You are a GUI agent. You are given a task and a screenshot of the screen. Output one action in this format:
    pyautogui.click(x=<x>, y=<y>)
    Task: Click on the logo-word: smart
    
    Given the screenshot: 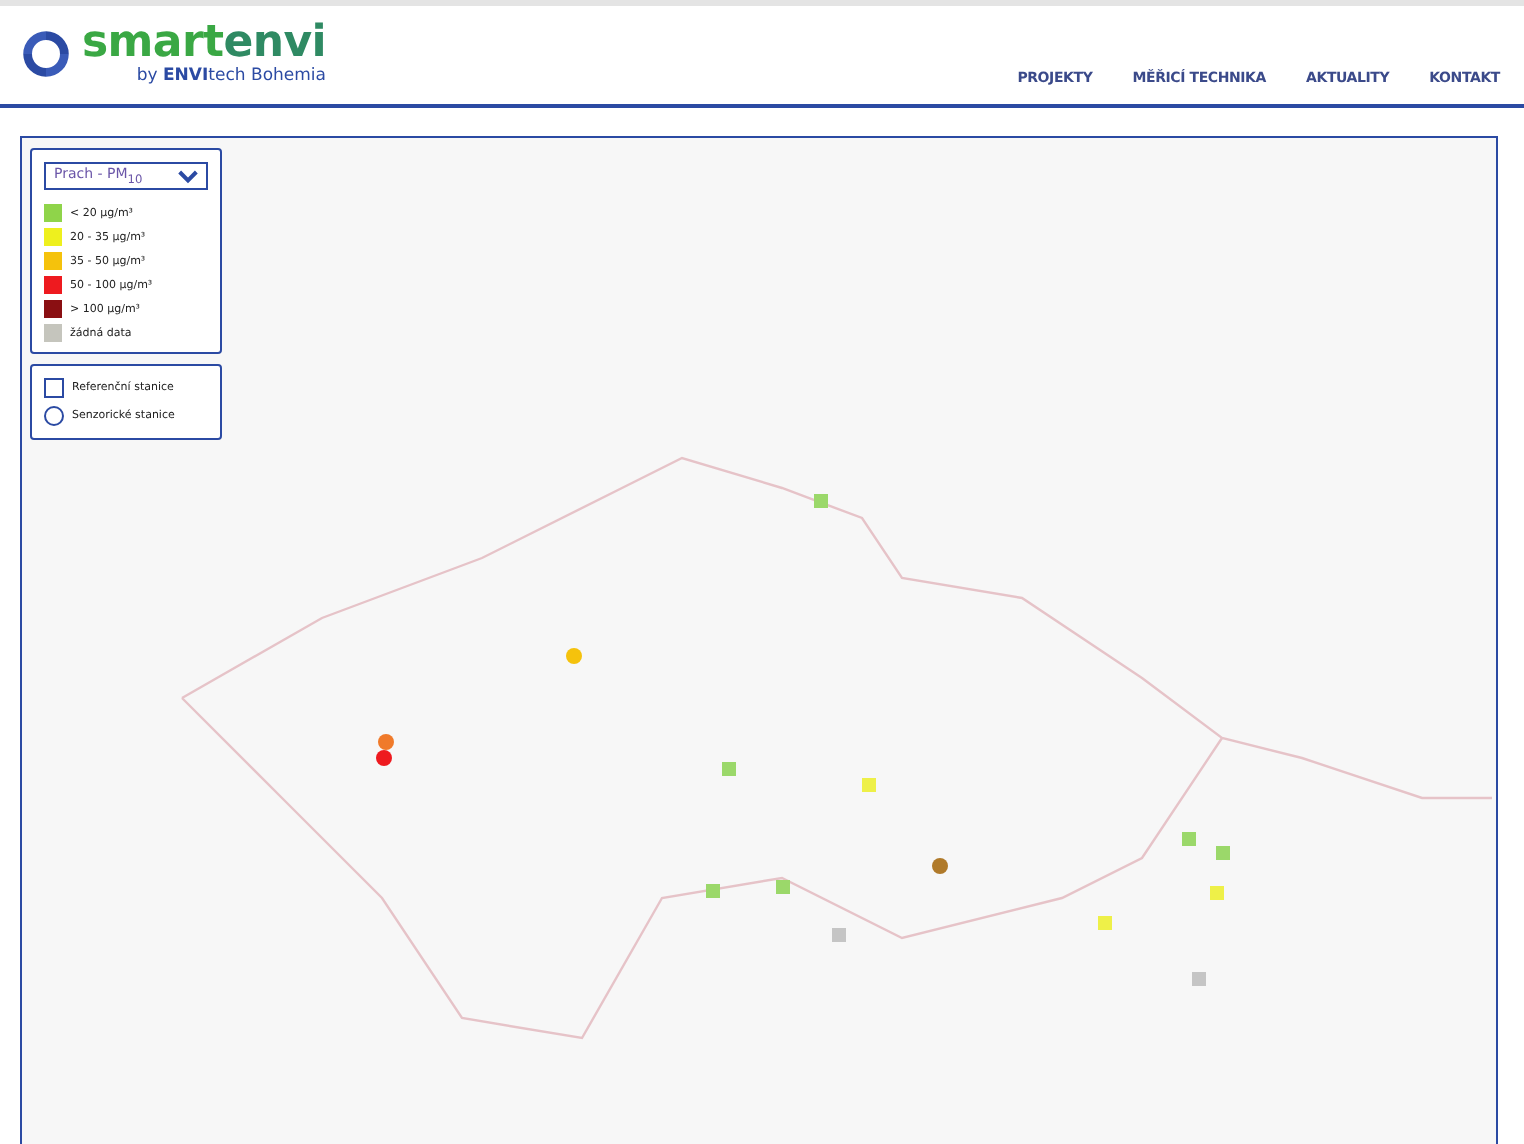 What is the action you would take?
    pyautogui.click(x=153, y=43)
    